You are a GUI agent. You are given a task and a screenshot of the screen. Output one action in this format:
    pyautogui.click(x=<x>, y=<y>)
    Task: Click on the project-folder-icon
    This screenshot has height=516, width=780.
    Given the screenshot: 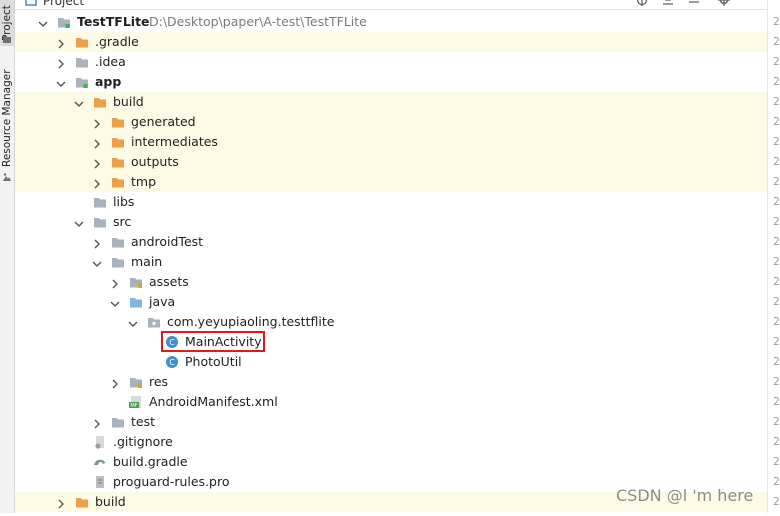 What is the action you would take?
    pyautogui.click(x=7, y=39)
    